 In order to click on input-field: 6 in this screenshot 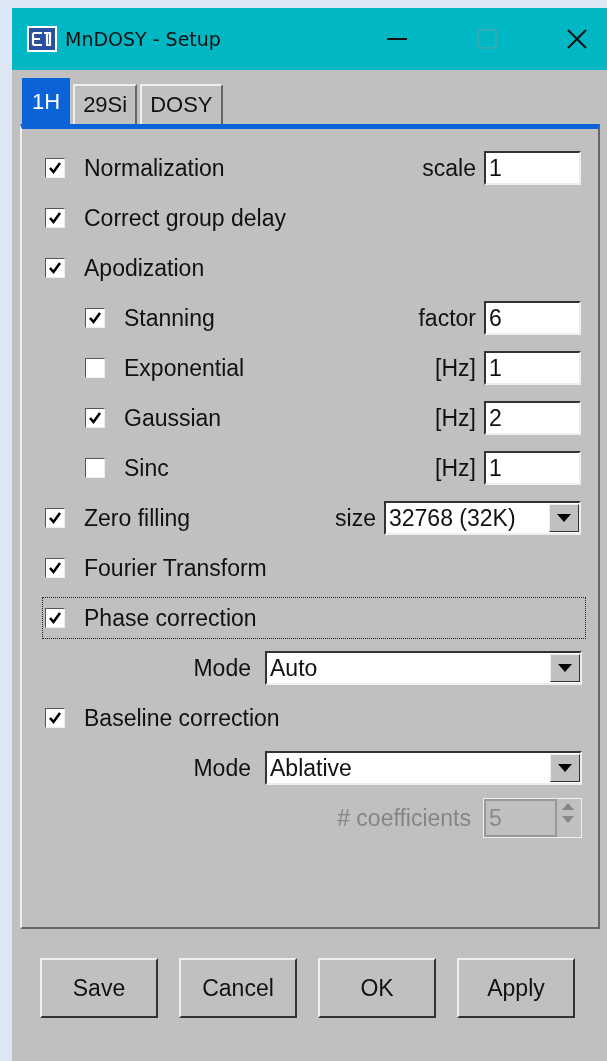, I will do `click(532, 318)`.